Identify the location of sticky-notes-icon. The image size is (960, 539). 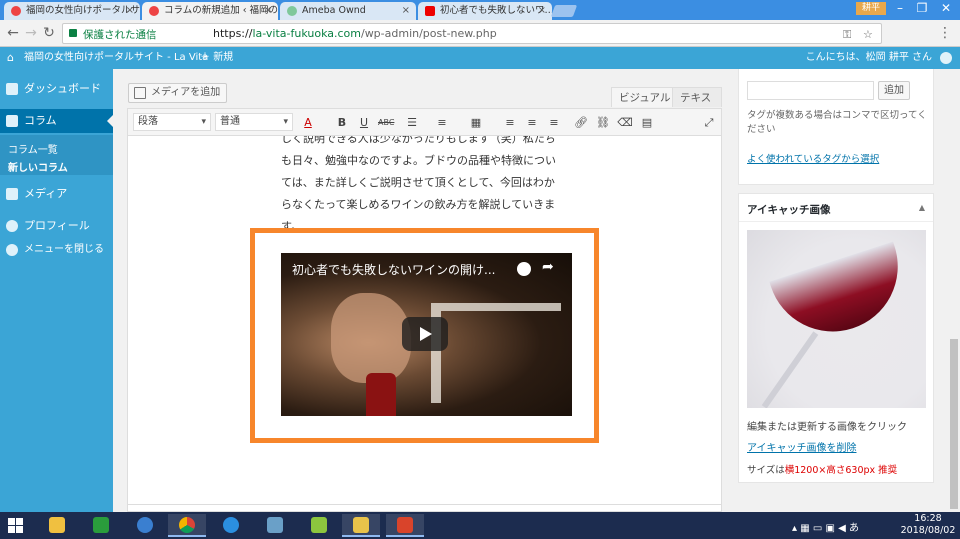
(319, 525).